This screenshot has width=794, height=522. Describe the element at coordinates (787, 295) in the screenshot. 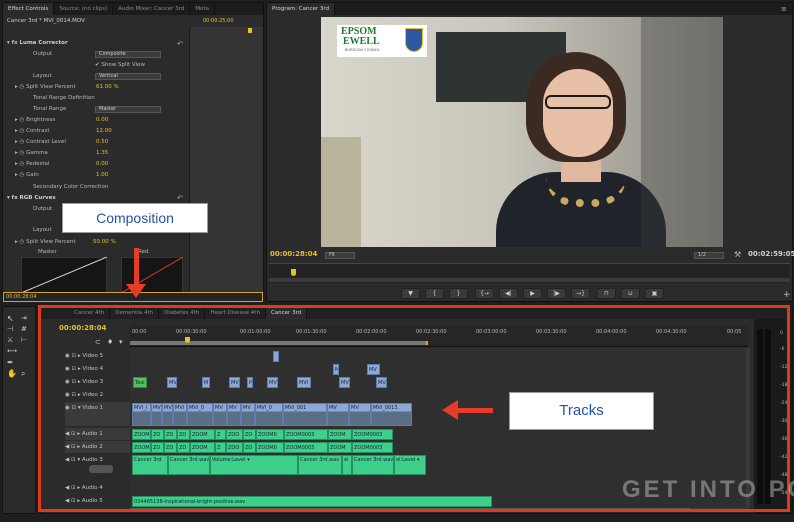

I see `add-button-icon: +` at that location.